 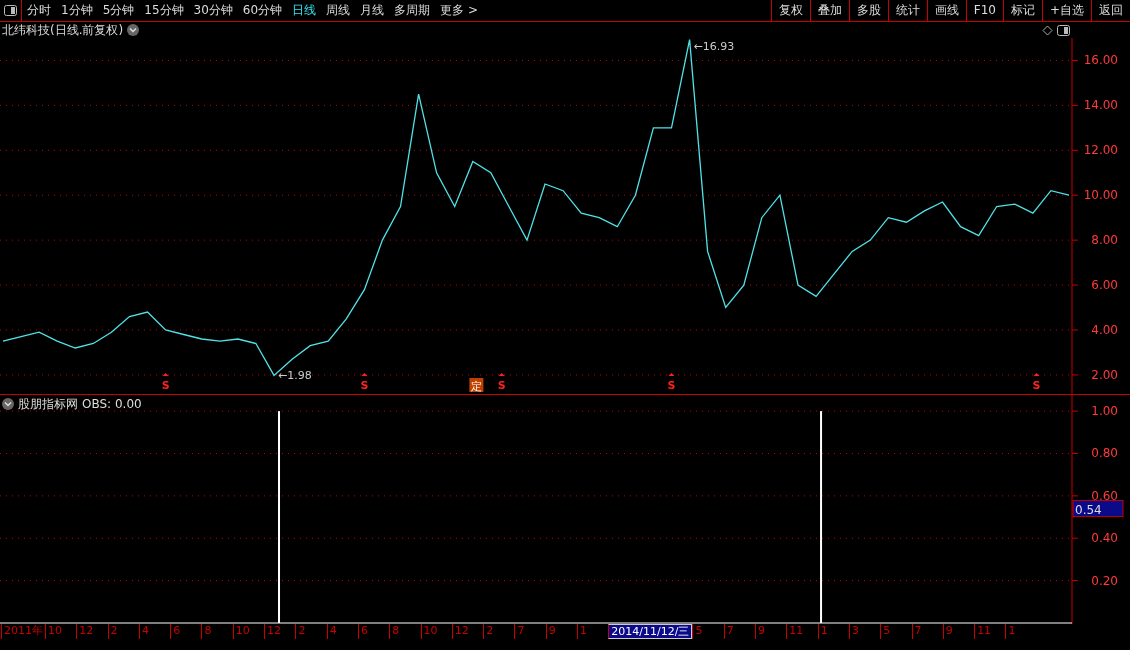 What do you see at coordinates (868, 10) in the screenshot?
I see `toolbar-button: 多股` at bounding box center [868, 10].